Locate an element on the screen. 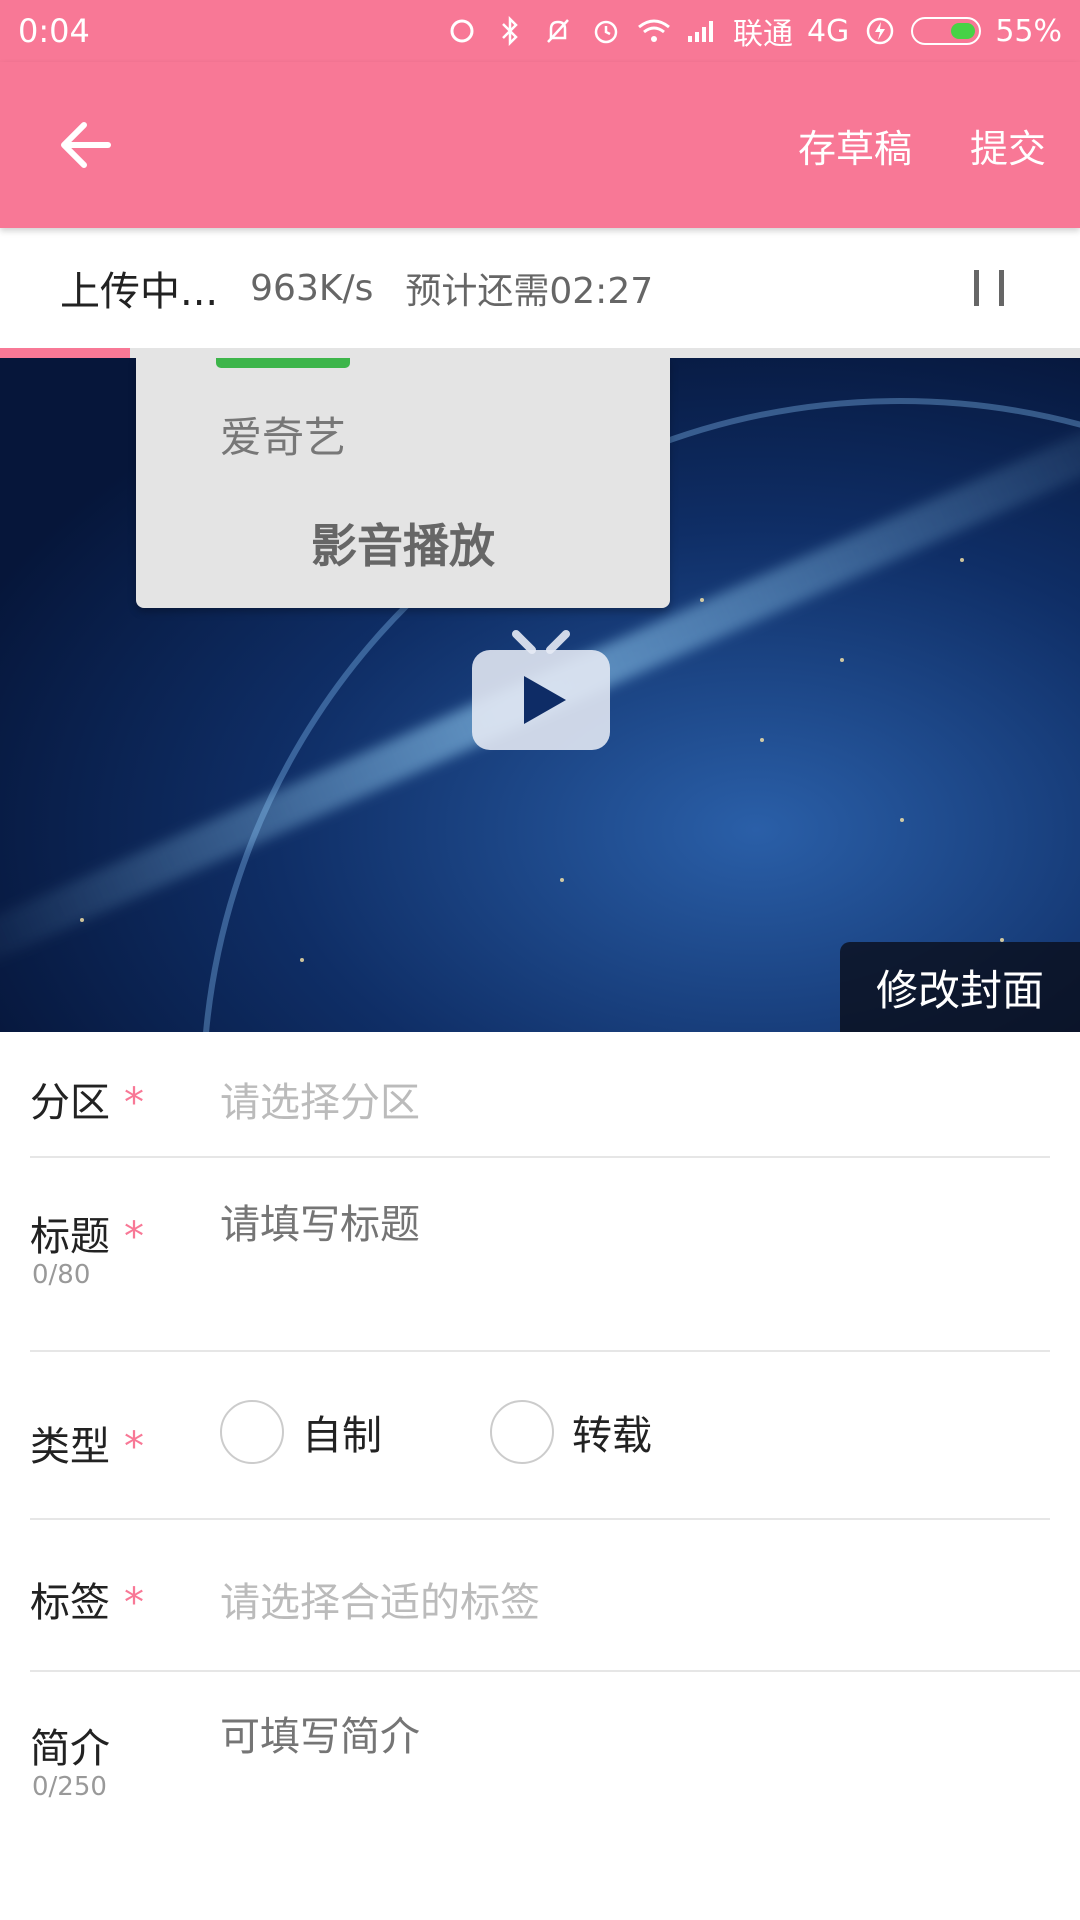 The image size is (1080, 1920). status-time: 0:04 is located at coordinates (54, 31).